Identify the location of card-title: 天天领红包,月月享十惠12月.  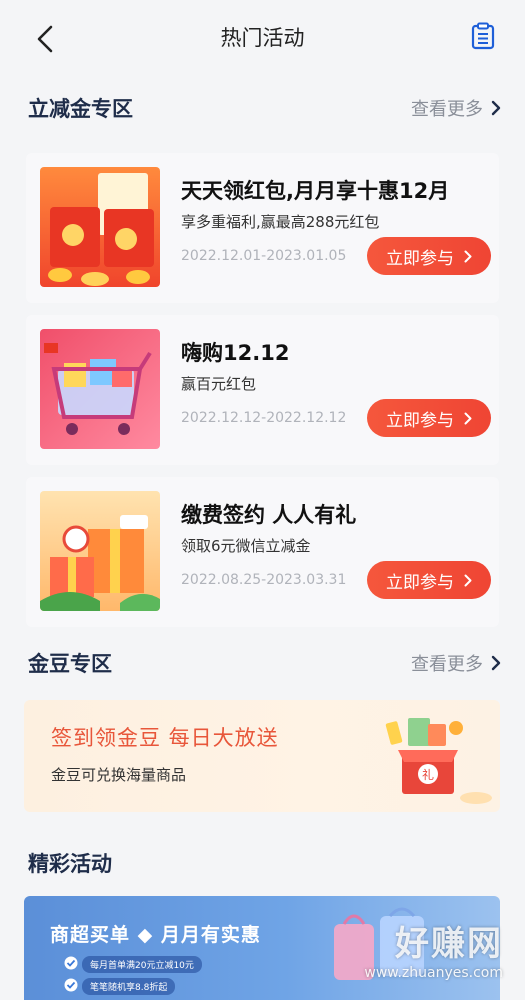
(315, 191).